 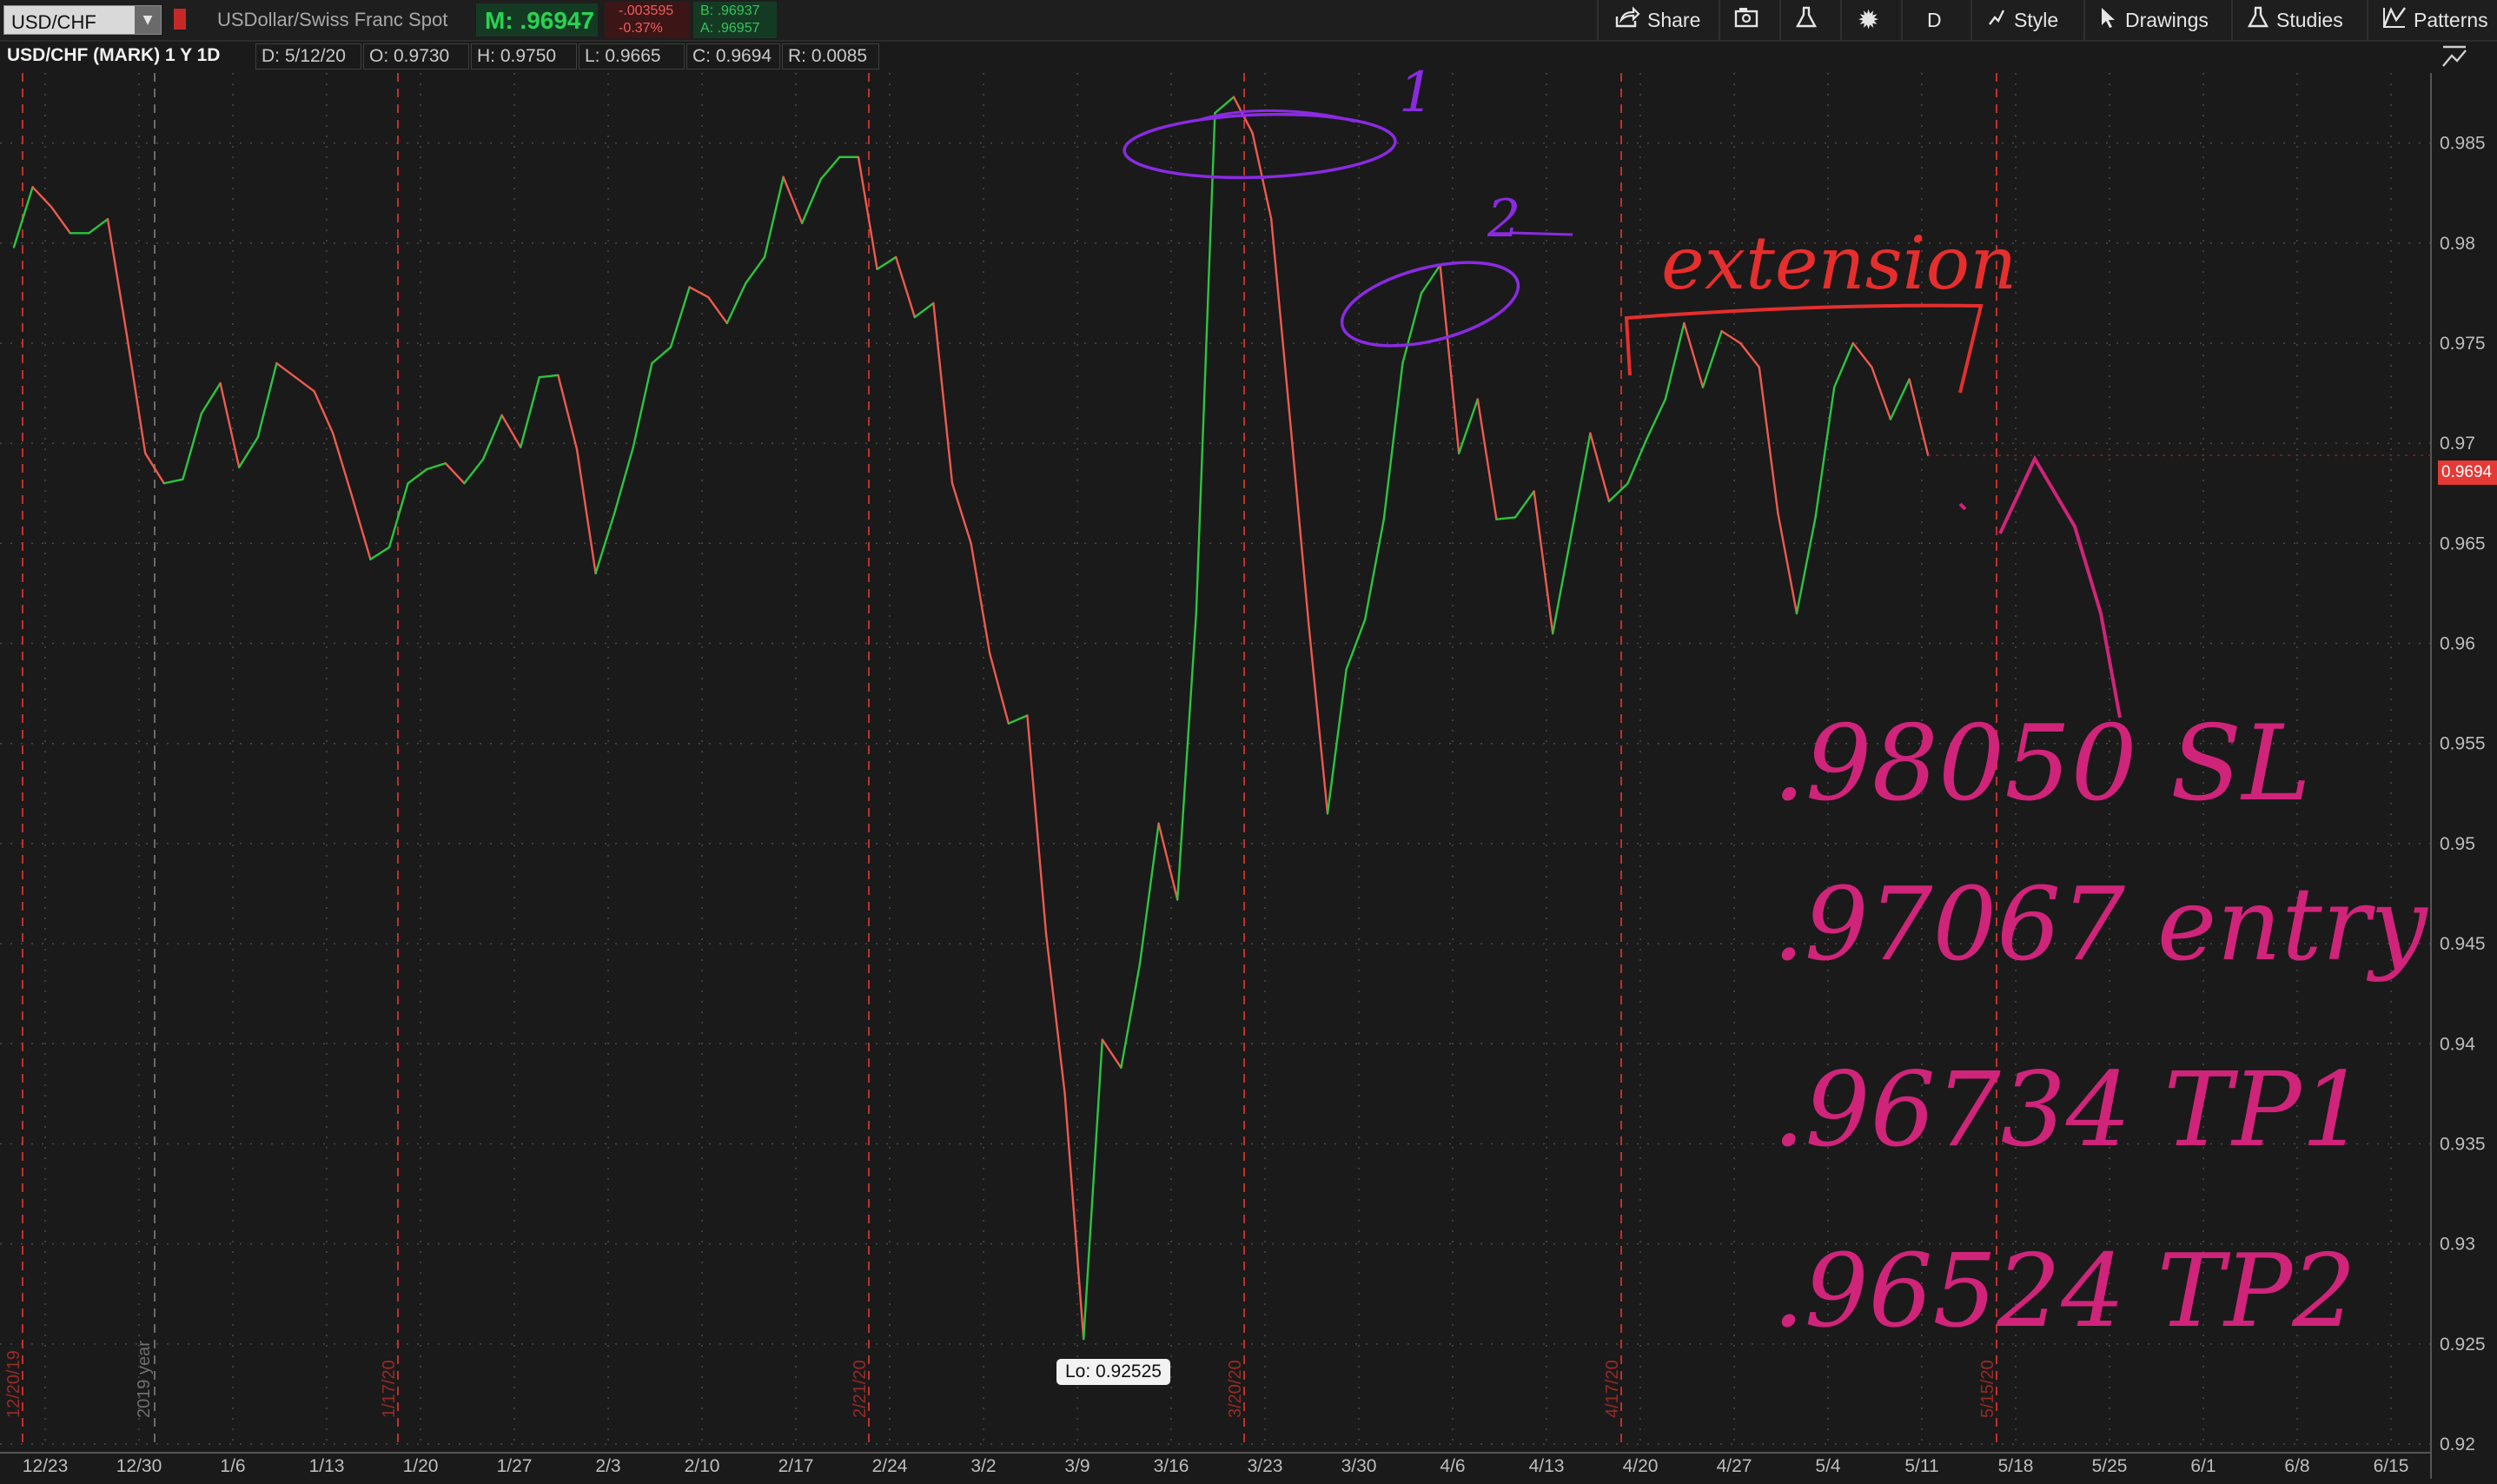 I want to click on y-tick-label: 0.965, so click(x=2463, y=543).